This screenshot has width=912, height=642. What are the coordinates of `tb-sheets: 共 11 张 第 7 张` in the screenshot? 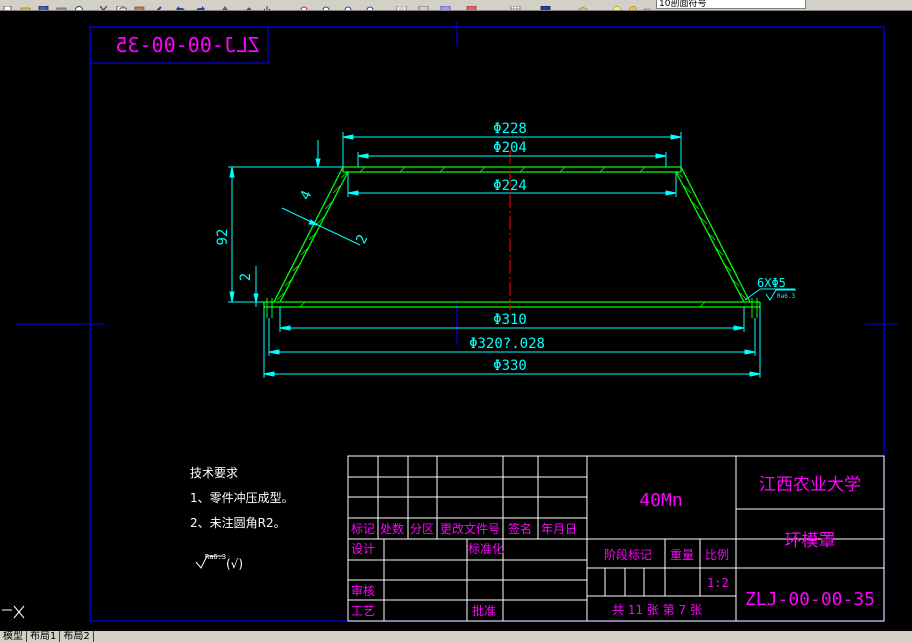 It's located at (657, 610).